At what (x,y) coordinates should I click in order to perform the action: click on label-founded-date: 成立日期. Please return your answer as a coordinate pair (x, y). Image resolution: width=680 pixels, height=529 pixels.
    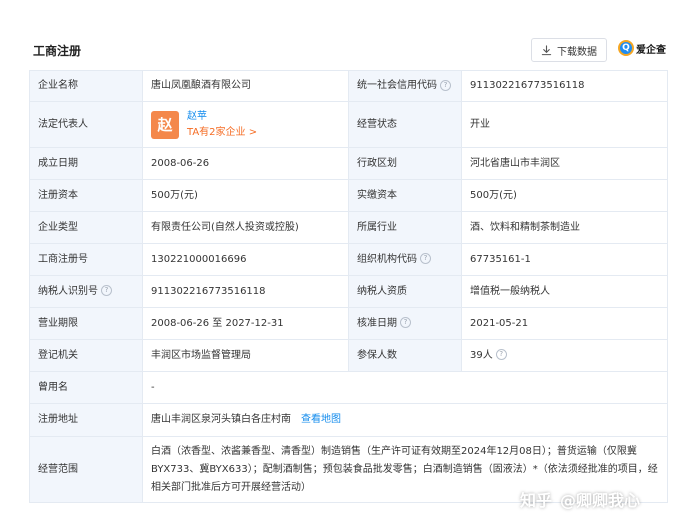
    Looking at the image, I should click on (86, 163).